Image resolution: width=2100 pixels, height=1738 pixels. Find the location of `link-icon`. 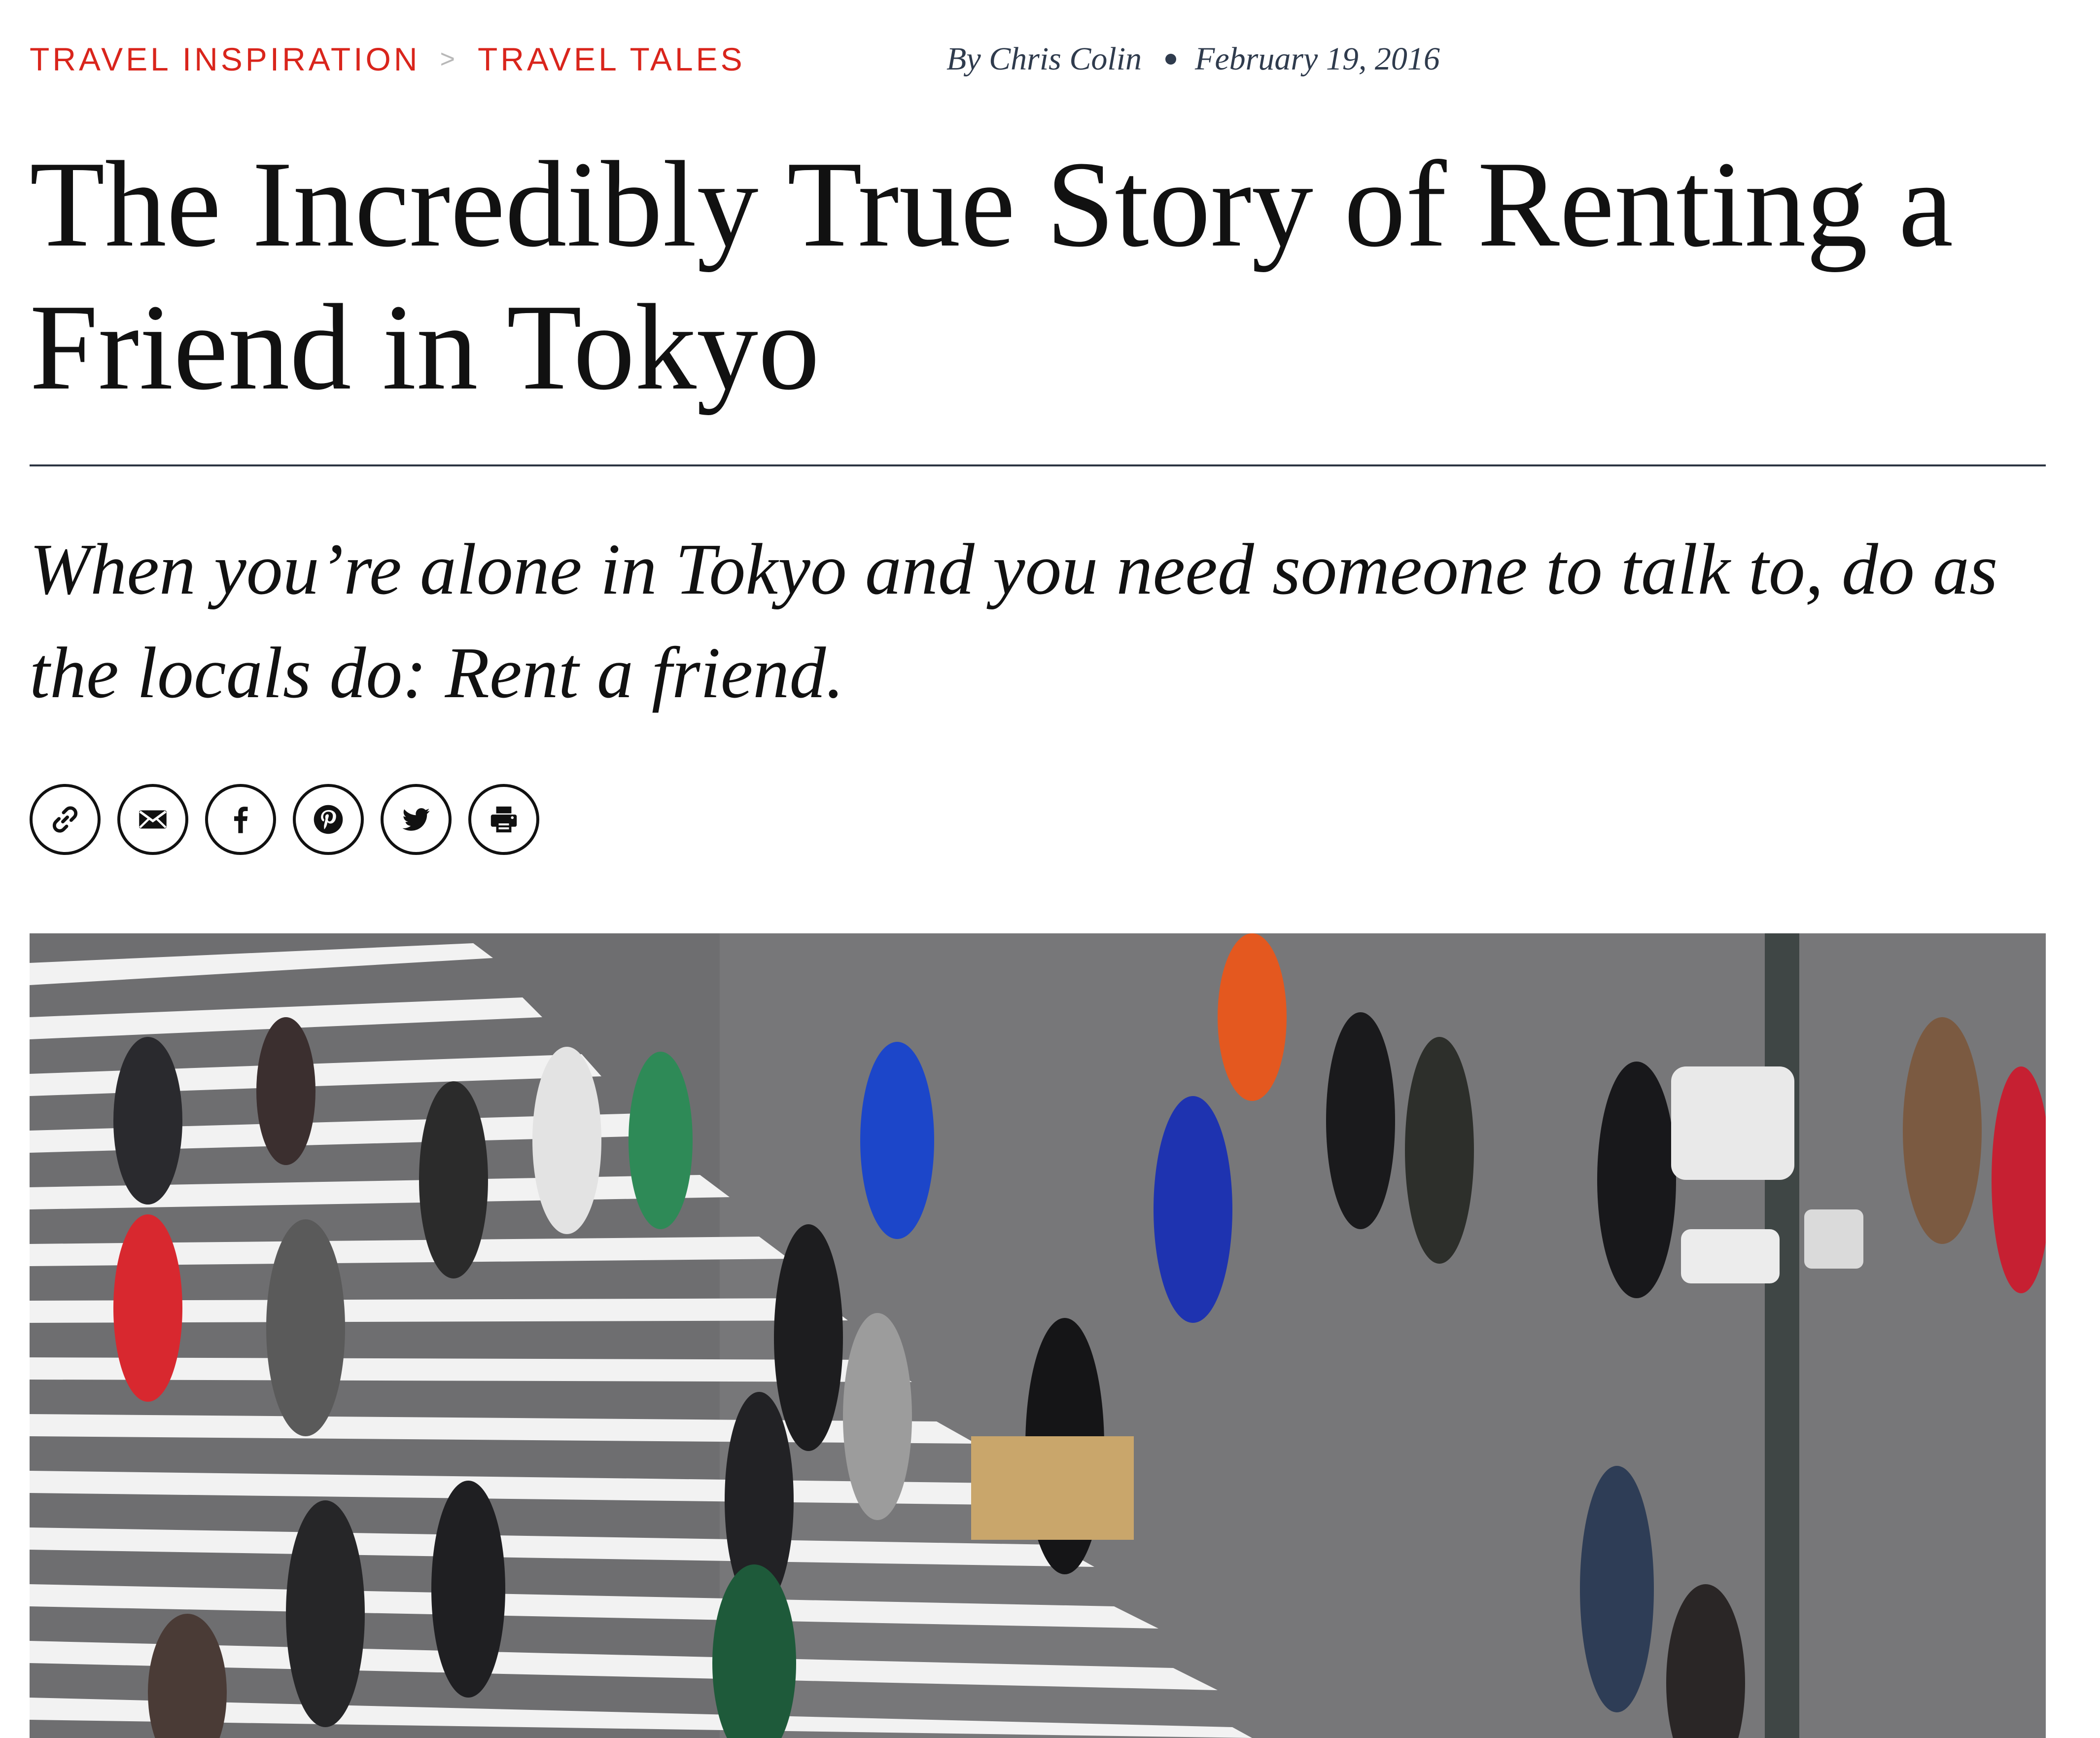

link-icon is located at coordinates (65, 819).